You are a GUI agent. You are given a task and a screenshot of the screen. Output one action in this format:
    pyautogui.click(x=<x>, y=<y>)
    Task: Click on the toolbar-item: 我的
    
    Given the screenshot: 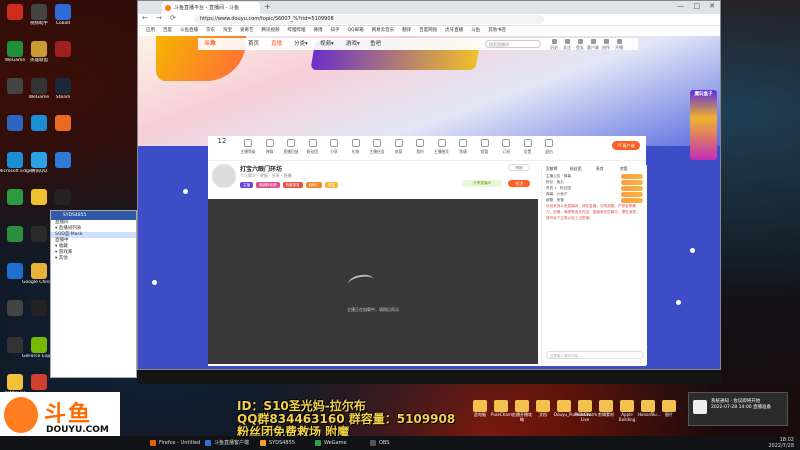 What is the action you would take?
    pyautogui.click(x=420, y=146)
    